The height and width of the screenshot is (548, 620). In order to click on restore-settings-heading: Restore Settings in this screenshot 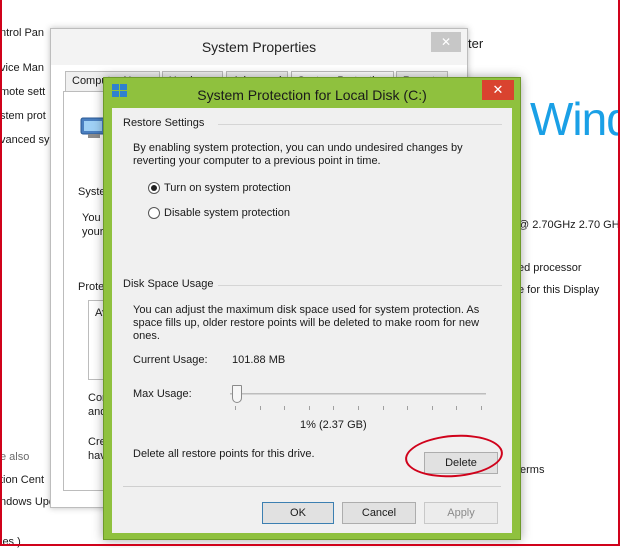, I will do `click(164, 123)`.